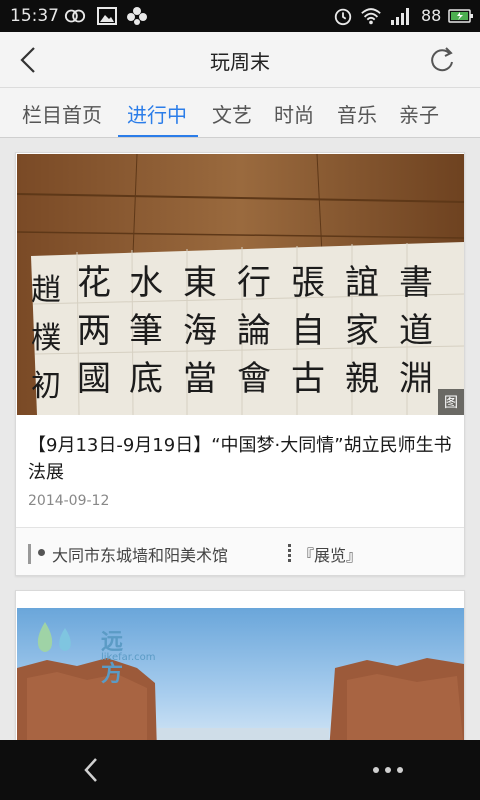  I want to click on refresh-icon, so click(442, 59).